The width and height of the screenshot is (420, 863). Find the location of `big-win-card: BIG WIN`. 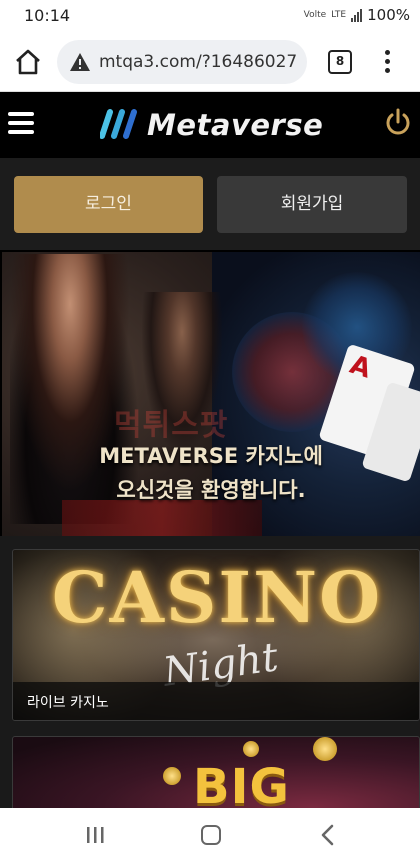

big-win-card: BIG WIN is located at coordinates (216, 773).